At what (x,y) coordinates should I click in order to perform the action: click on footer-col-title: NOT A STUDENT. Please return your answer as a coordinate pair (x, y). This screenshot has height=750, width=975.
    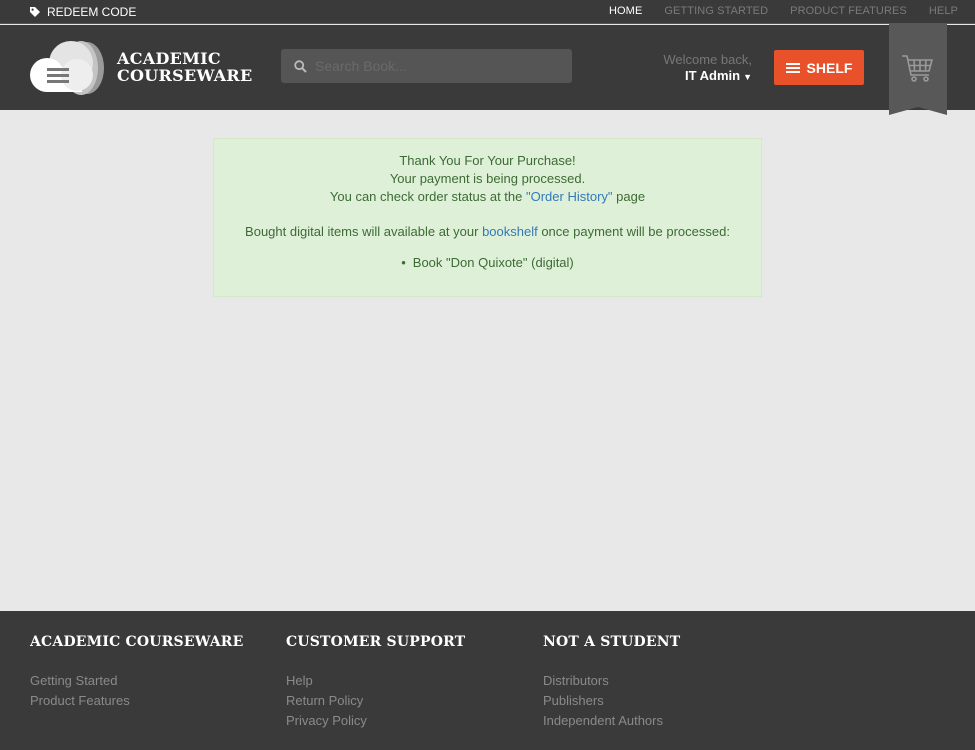
    Looking at the image, I should click on (612, 642).